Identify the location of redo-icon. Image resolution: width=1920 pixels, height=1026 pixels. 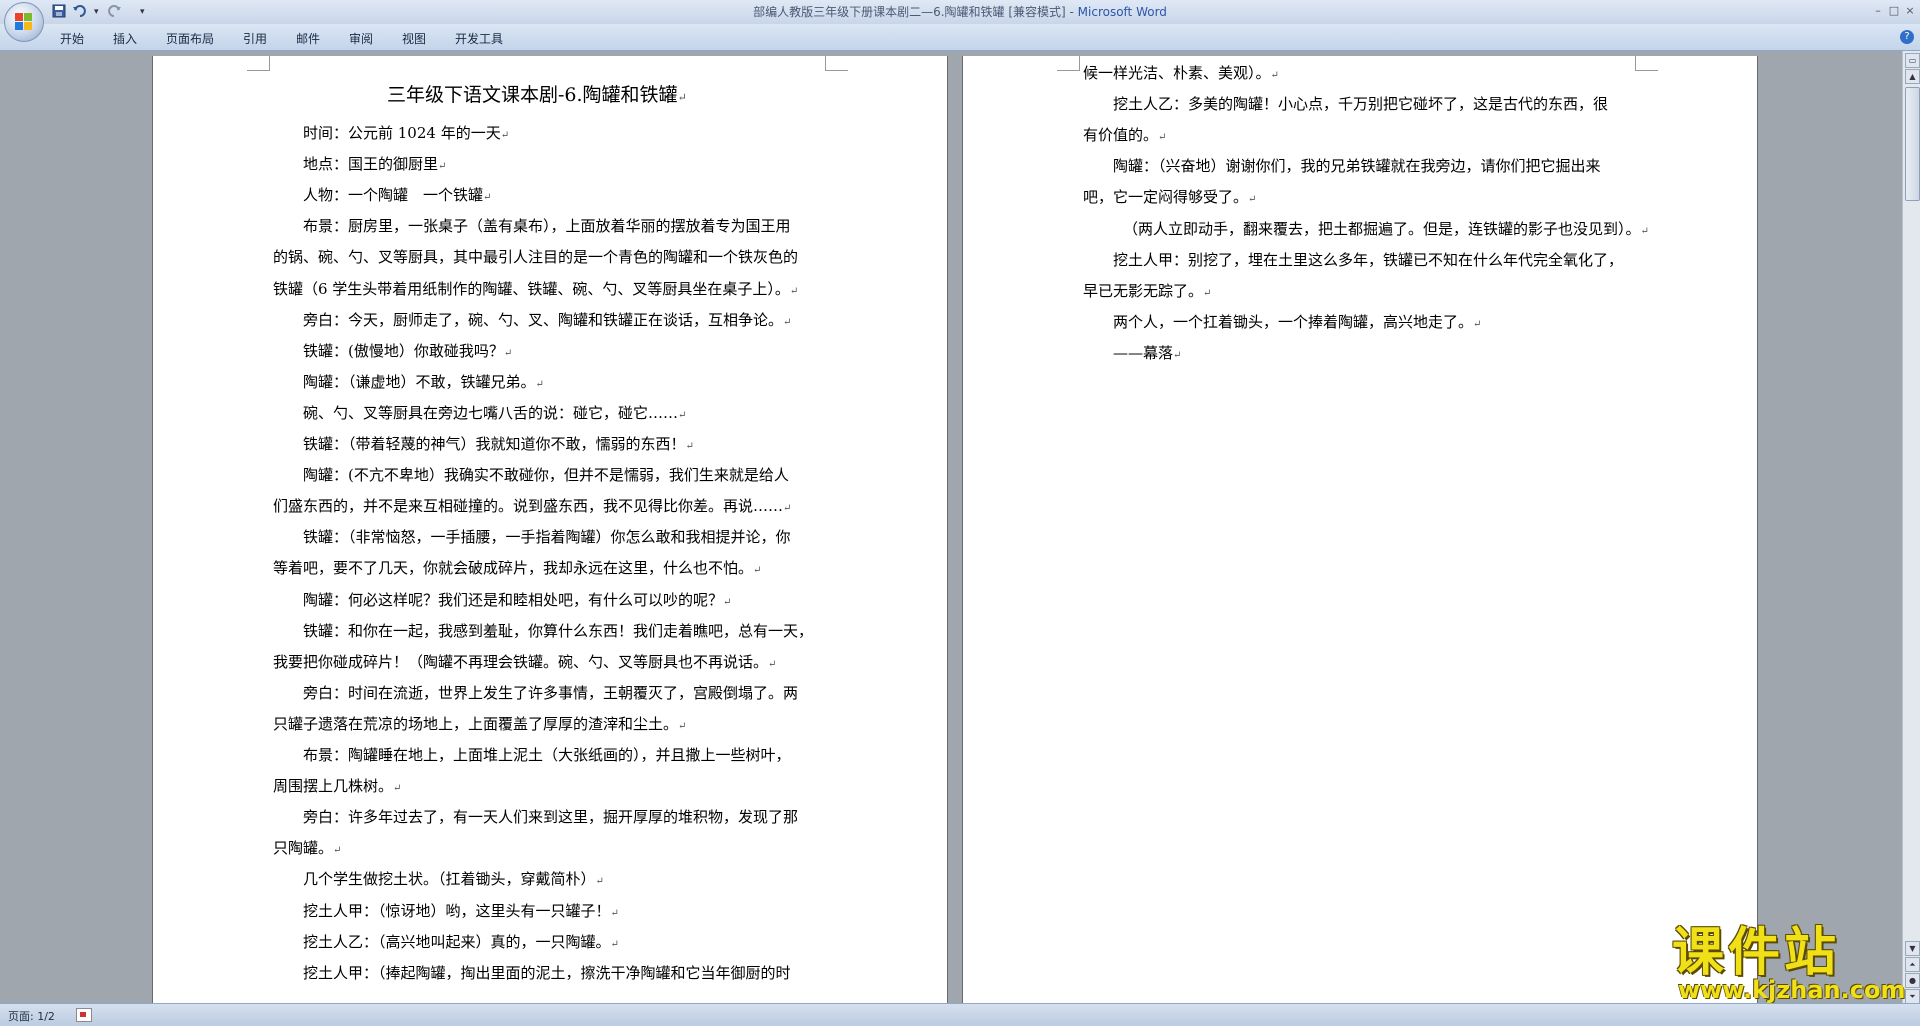
(114, 12).